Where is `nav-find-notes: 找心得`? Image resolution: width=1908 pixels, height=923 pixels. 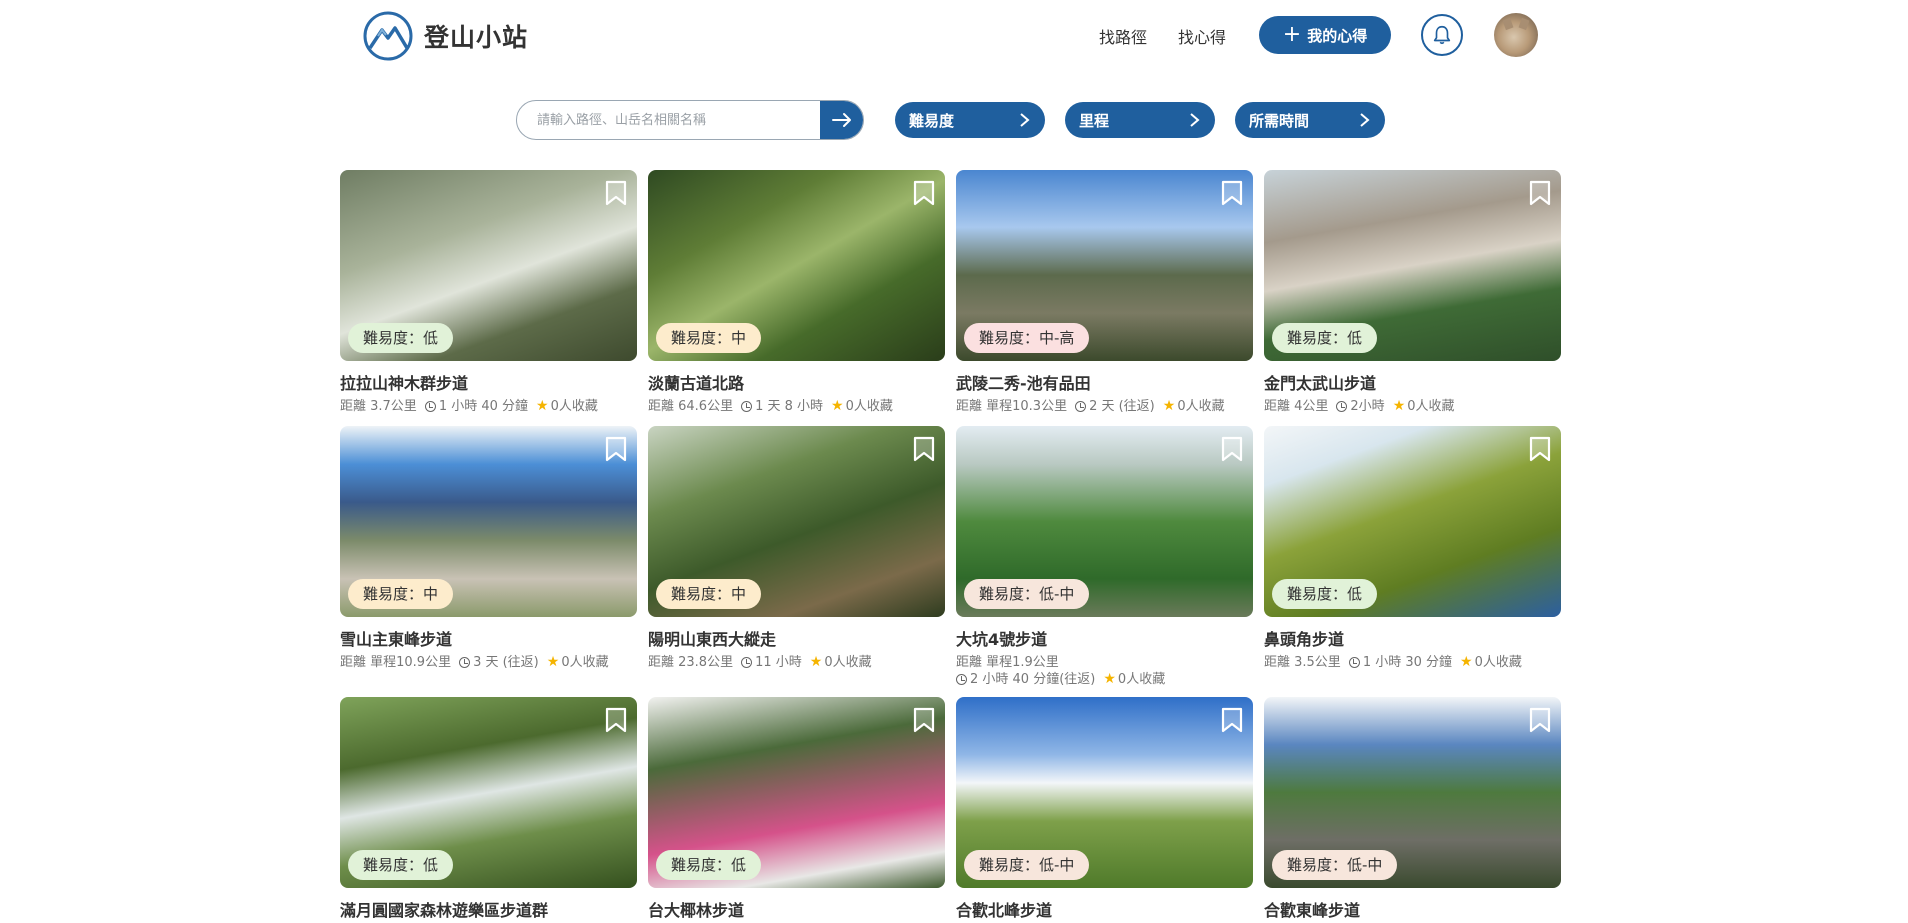 nav-find-notes: 找心得 is located at coordinates (1202, 36).